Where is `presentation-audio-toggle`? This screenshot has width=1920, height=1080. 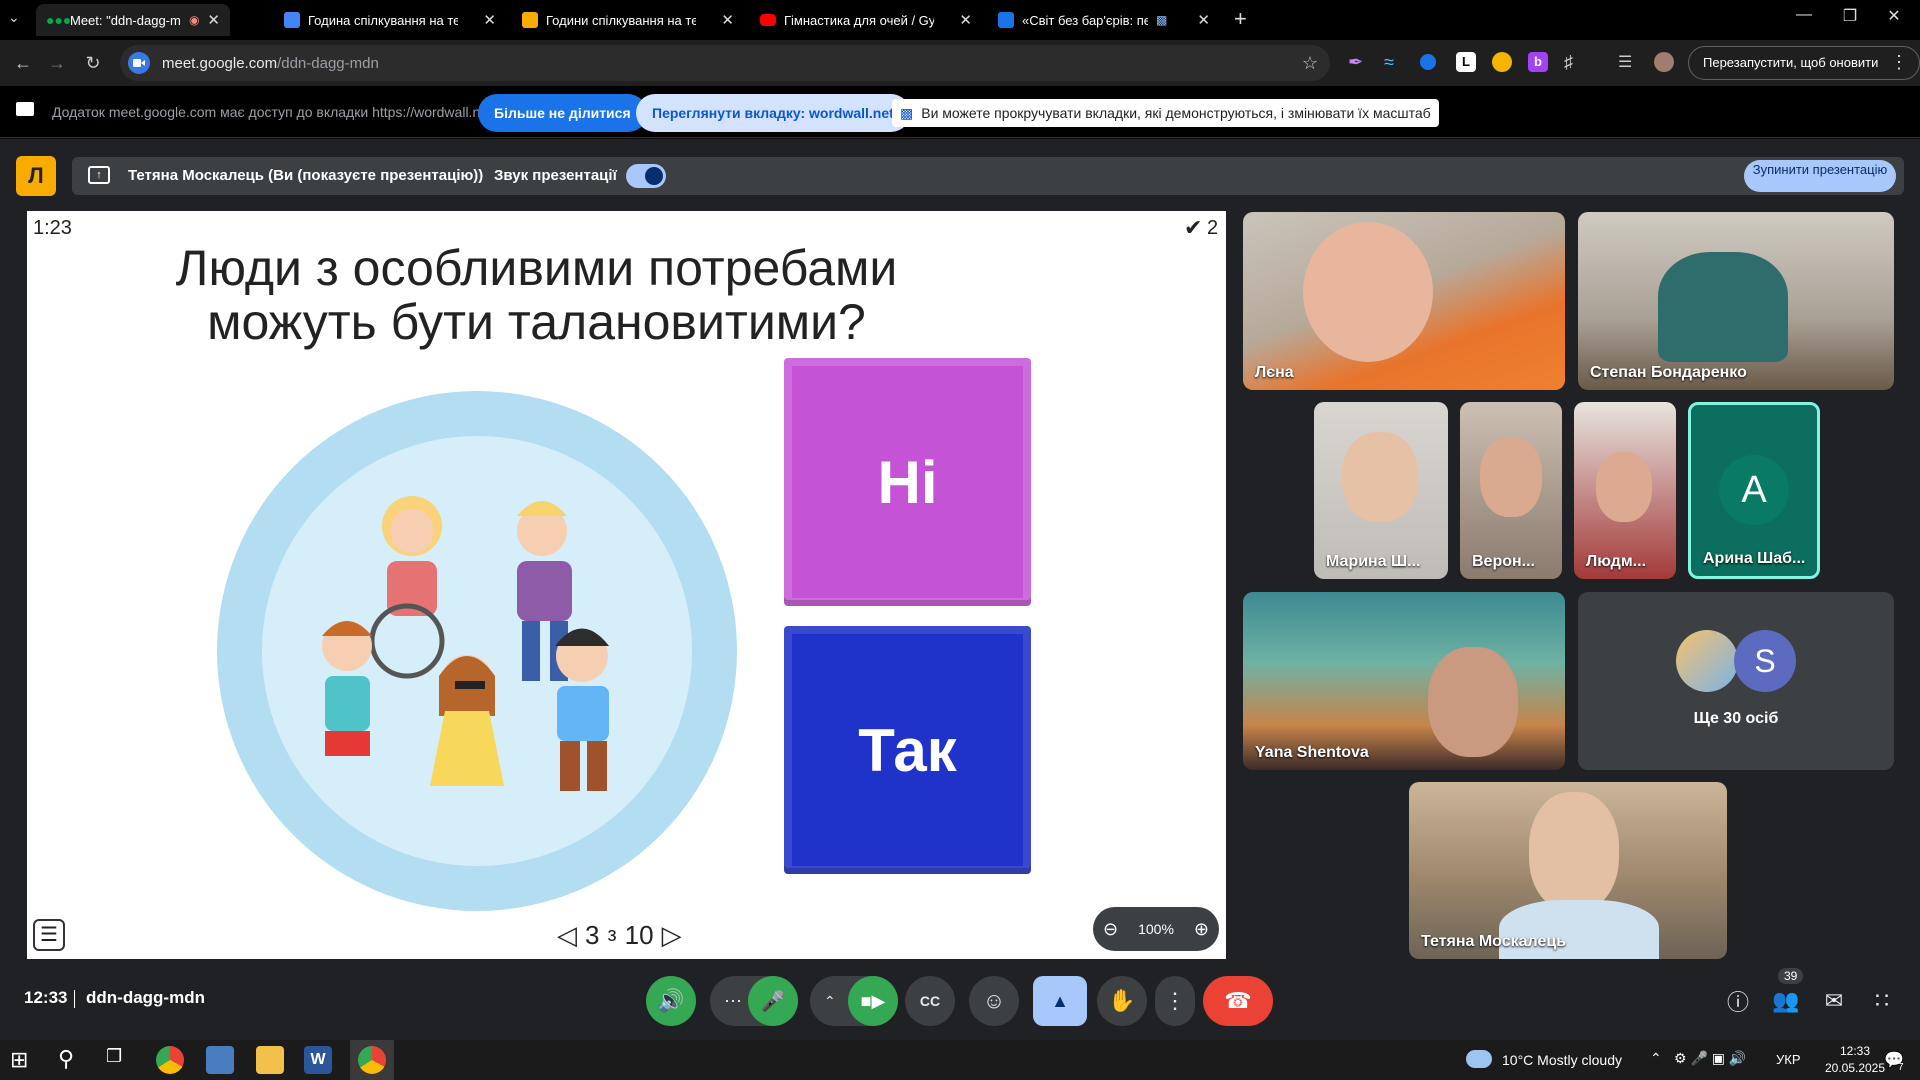
presentation-audio-toggle is located at coordinates (646, 176).